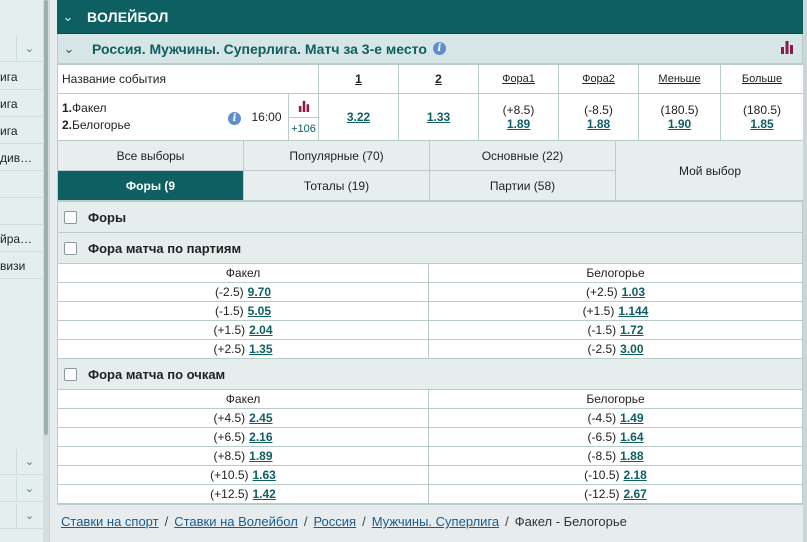 The width and height of the screenshot is (807, 542). I want to click on odd-value: 2.67, so click(634, 494).